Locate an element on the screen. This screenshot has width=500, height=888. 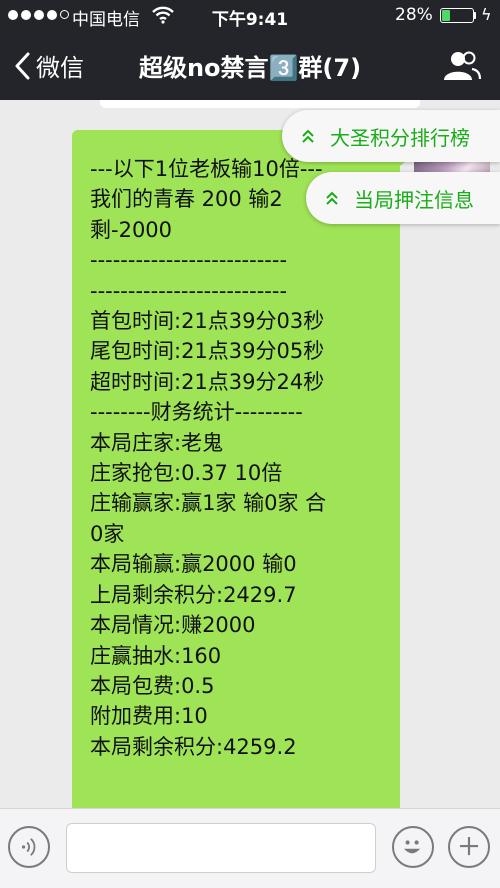
charging-icon: ϟ is located at coordinates (486, 14).